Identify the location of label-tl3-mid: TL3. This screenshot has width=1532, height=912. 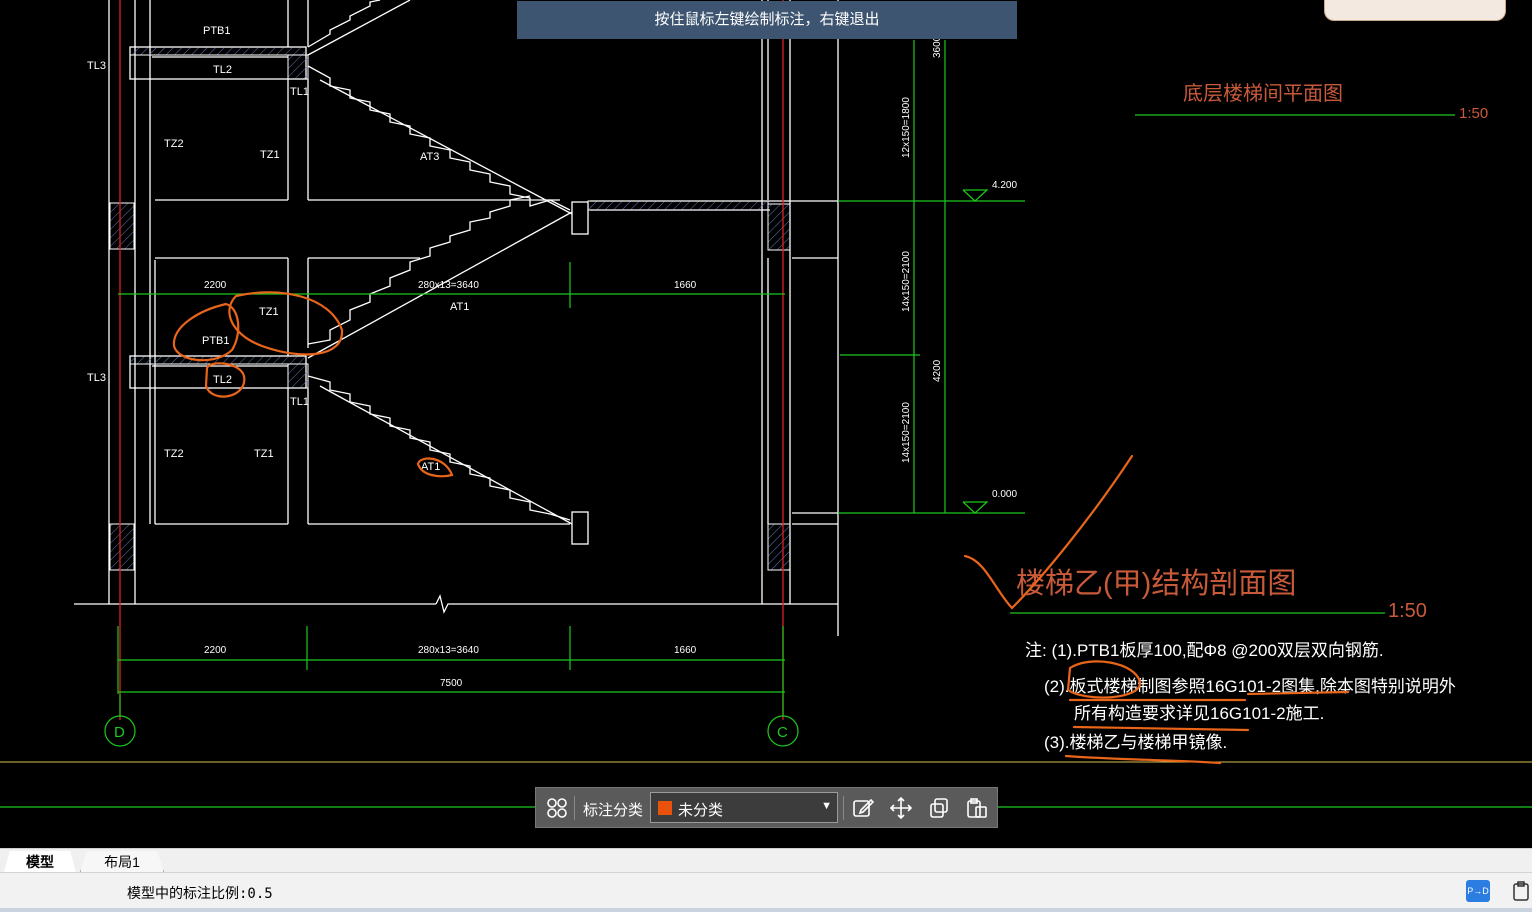
(96, 378).